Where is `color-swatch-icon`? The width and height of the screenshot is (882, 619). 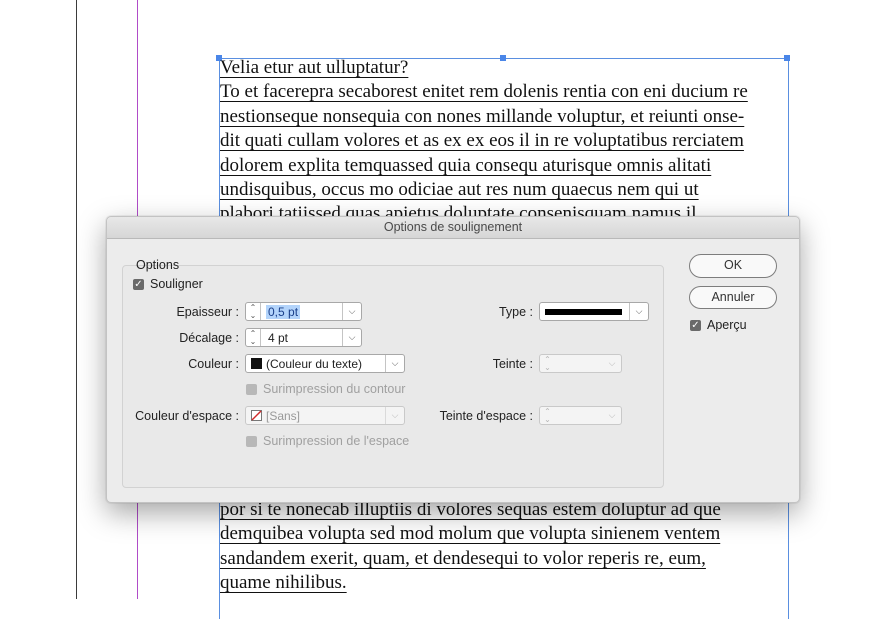
color-swatch-icon is located at coordinates (256, 363).